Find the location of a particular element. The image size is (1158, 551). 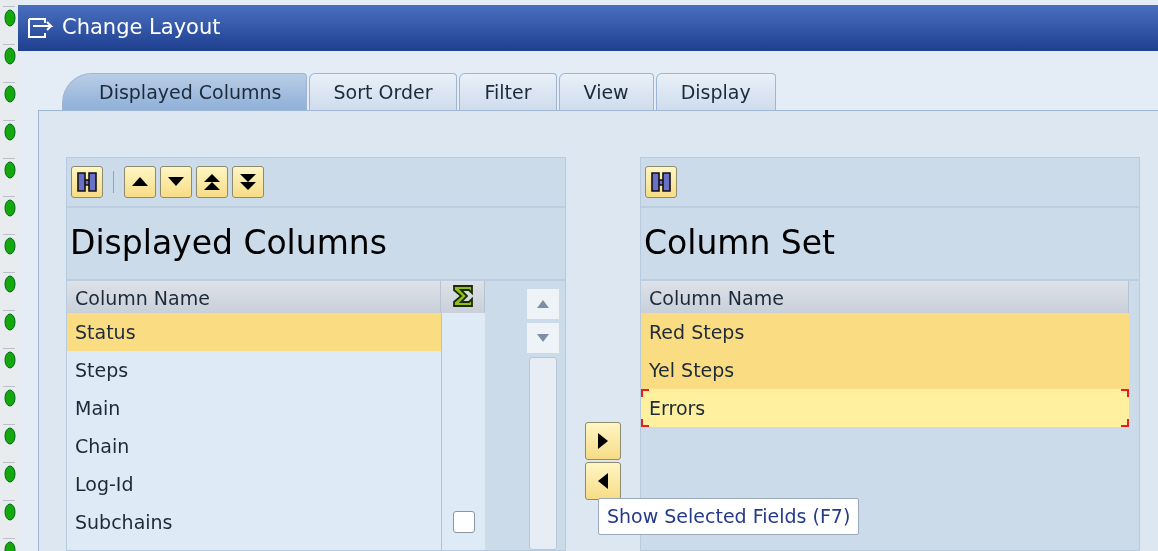

tab: View is located at coordinates (606, 91).